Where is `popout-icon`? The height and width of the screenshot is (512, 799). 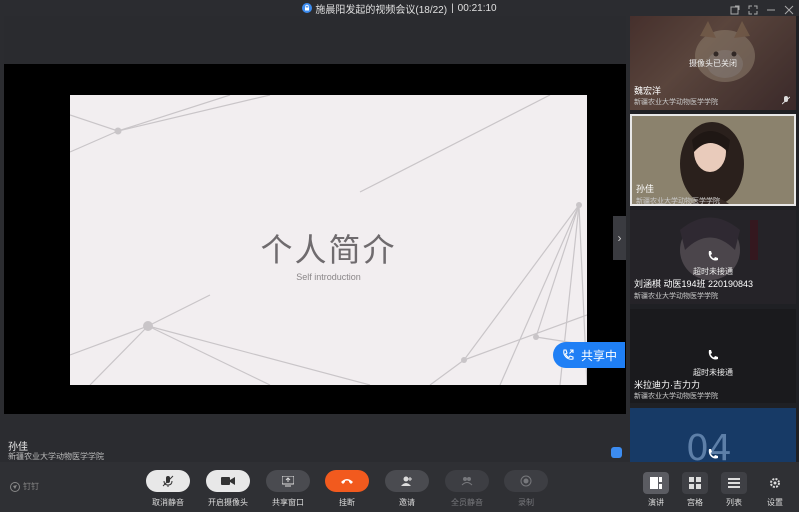
popout-icon is located at coordinates (736, 8).